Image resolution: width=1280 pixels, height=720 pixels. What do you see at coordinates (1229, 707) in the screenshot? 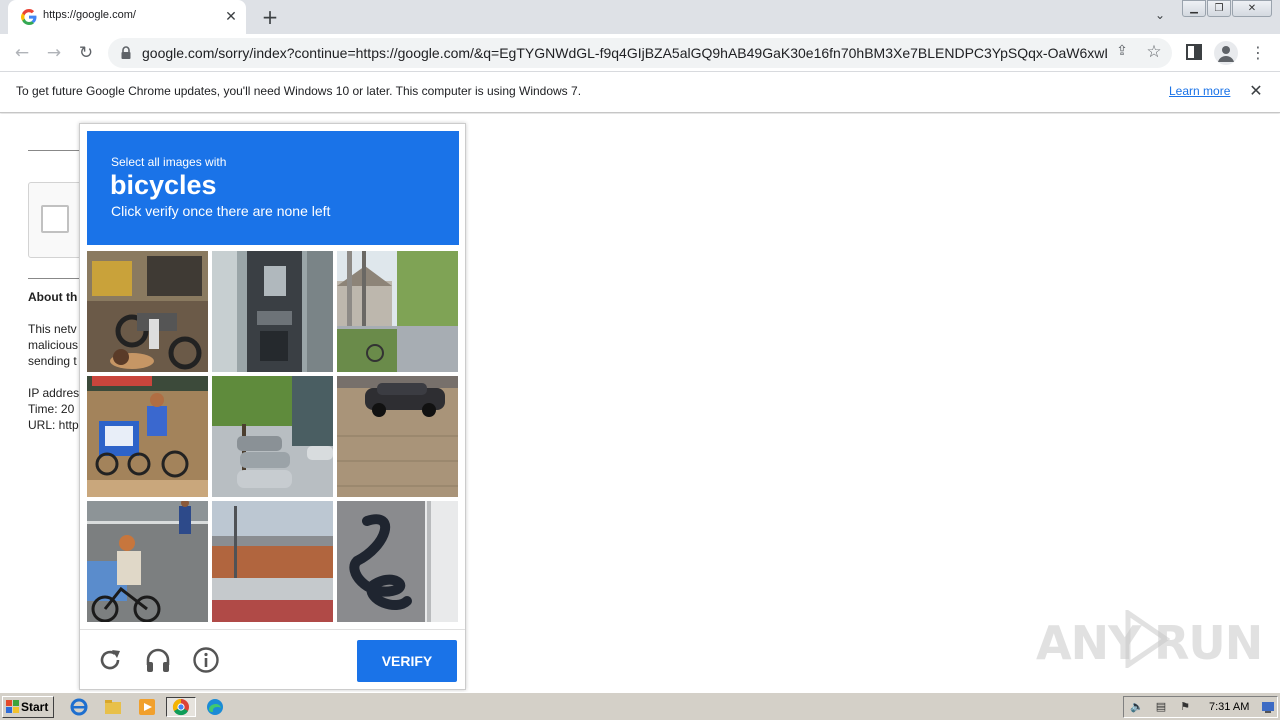
I see `clock: 7:31 AM` at bounding box center [1229, 707].